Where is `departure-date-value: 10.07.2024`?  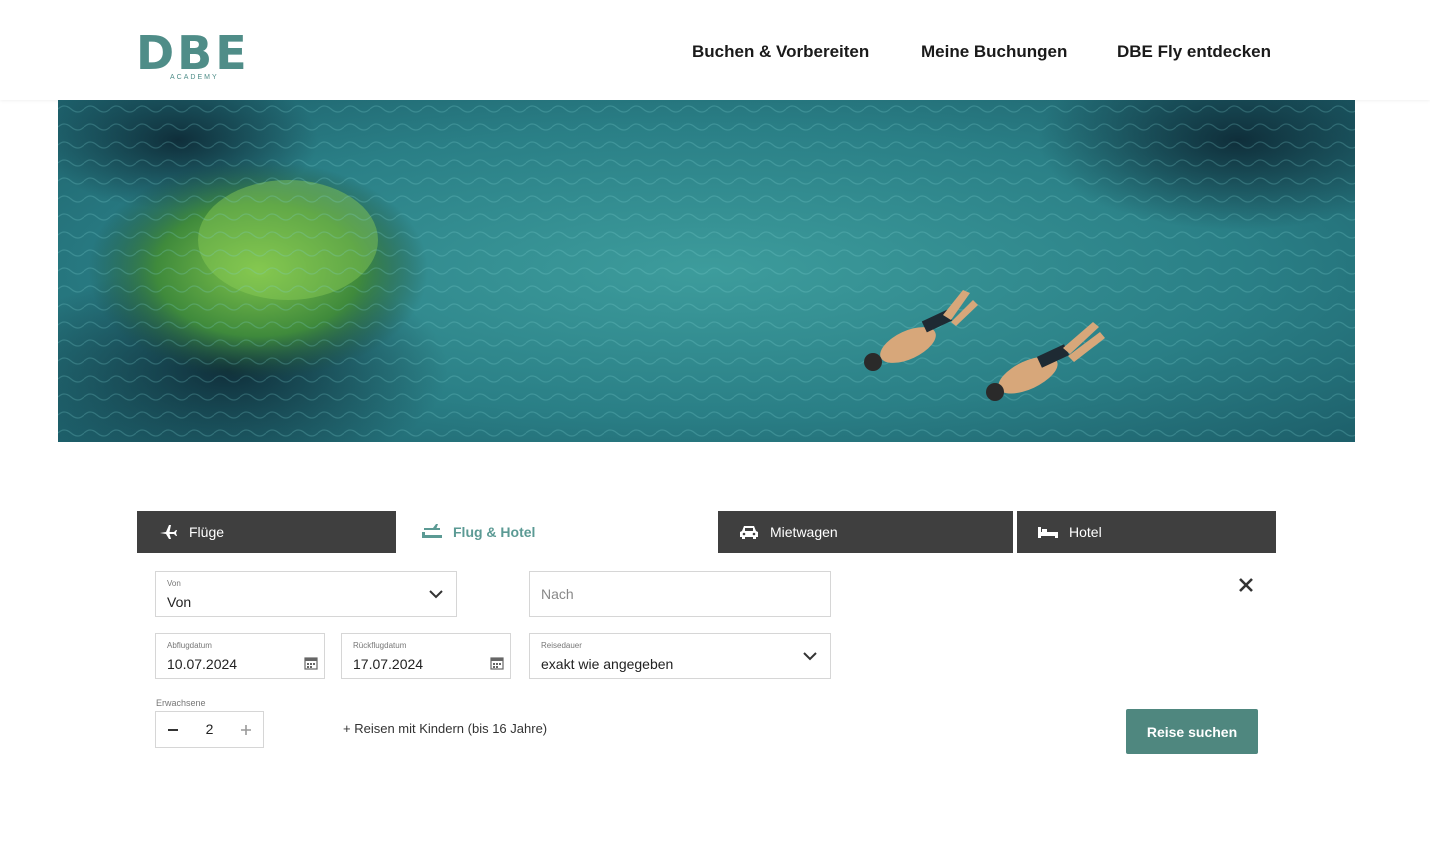 departure-date-value: 10.07.2024 is located at coordinates (202, 664).